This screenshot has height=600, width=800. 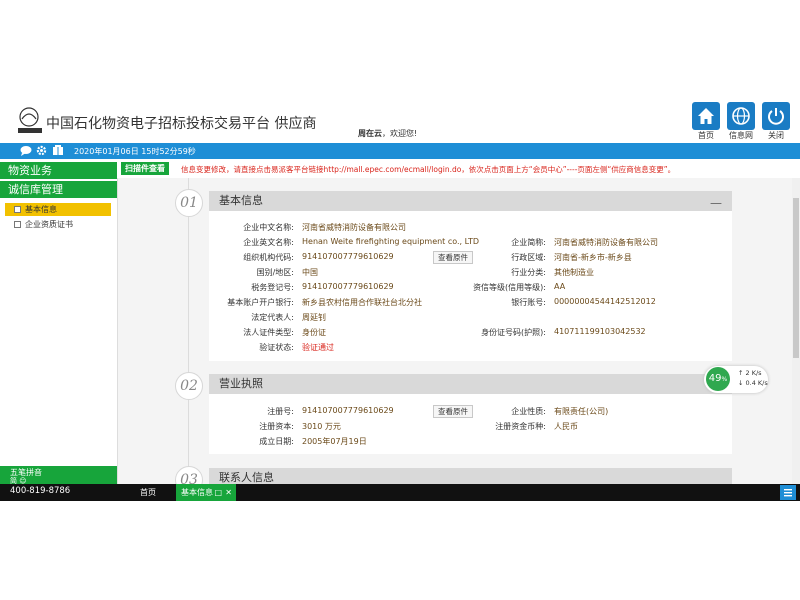 I want to click on cn-name-value: 河南省威特消防设备有限公司, so click(x=354, y=227).